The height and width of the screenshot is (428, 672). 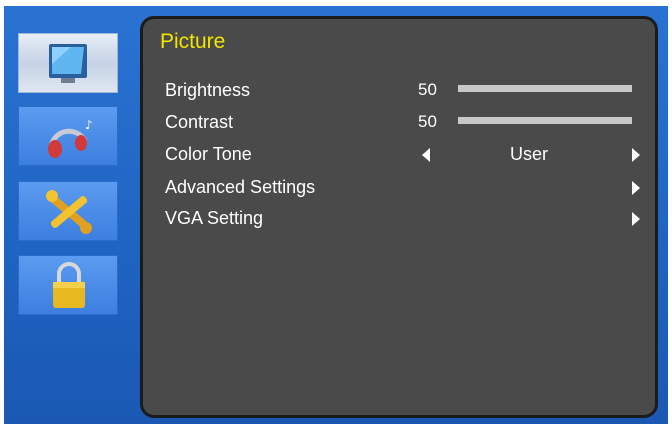 I want to click on contrast-slider, so click(x=545, y=120).